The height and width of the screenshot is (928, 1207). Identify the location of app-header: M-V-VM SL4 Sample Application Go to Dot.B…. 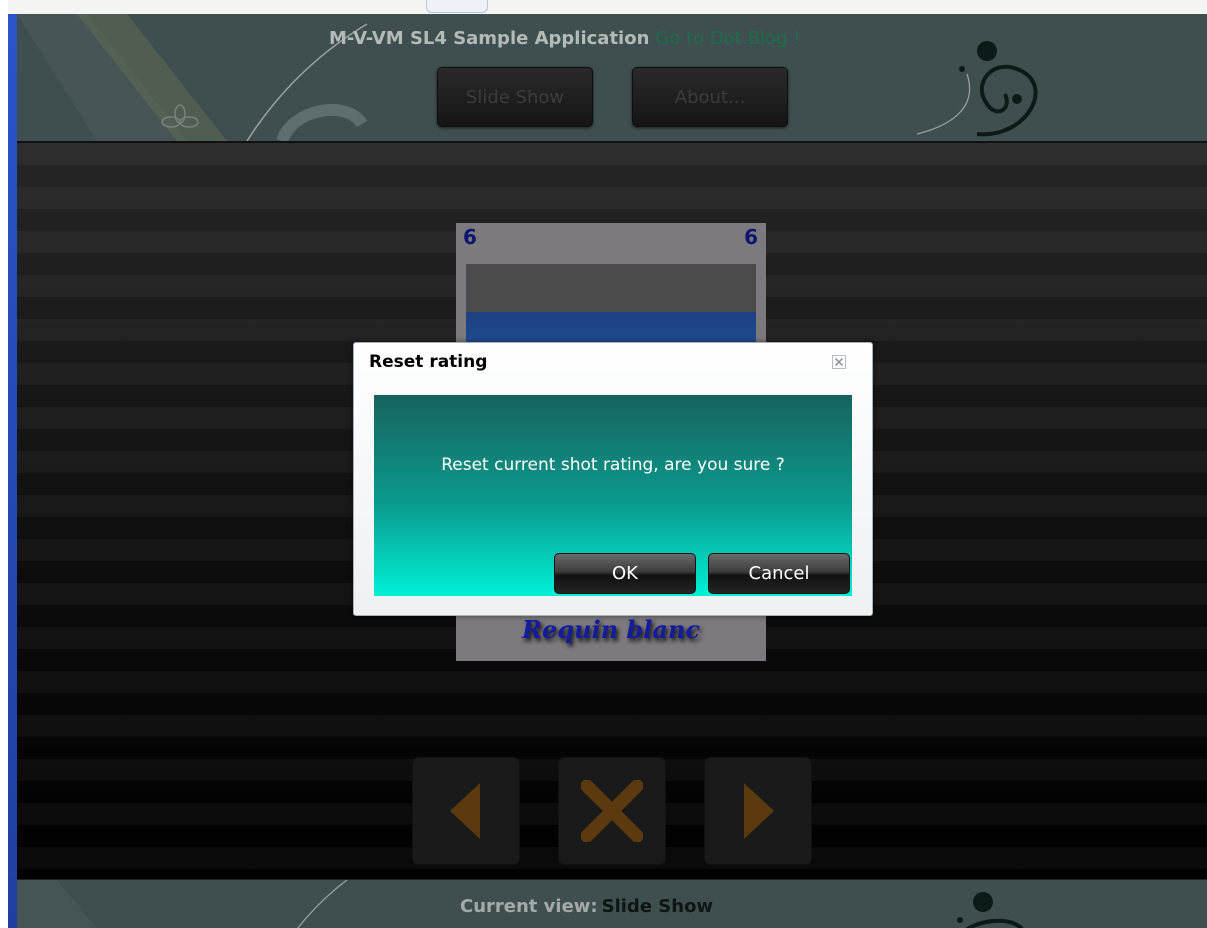
(612, 78).